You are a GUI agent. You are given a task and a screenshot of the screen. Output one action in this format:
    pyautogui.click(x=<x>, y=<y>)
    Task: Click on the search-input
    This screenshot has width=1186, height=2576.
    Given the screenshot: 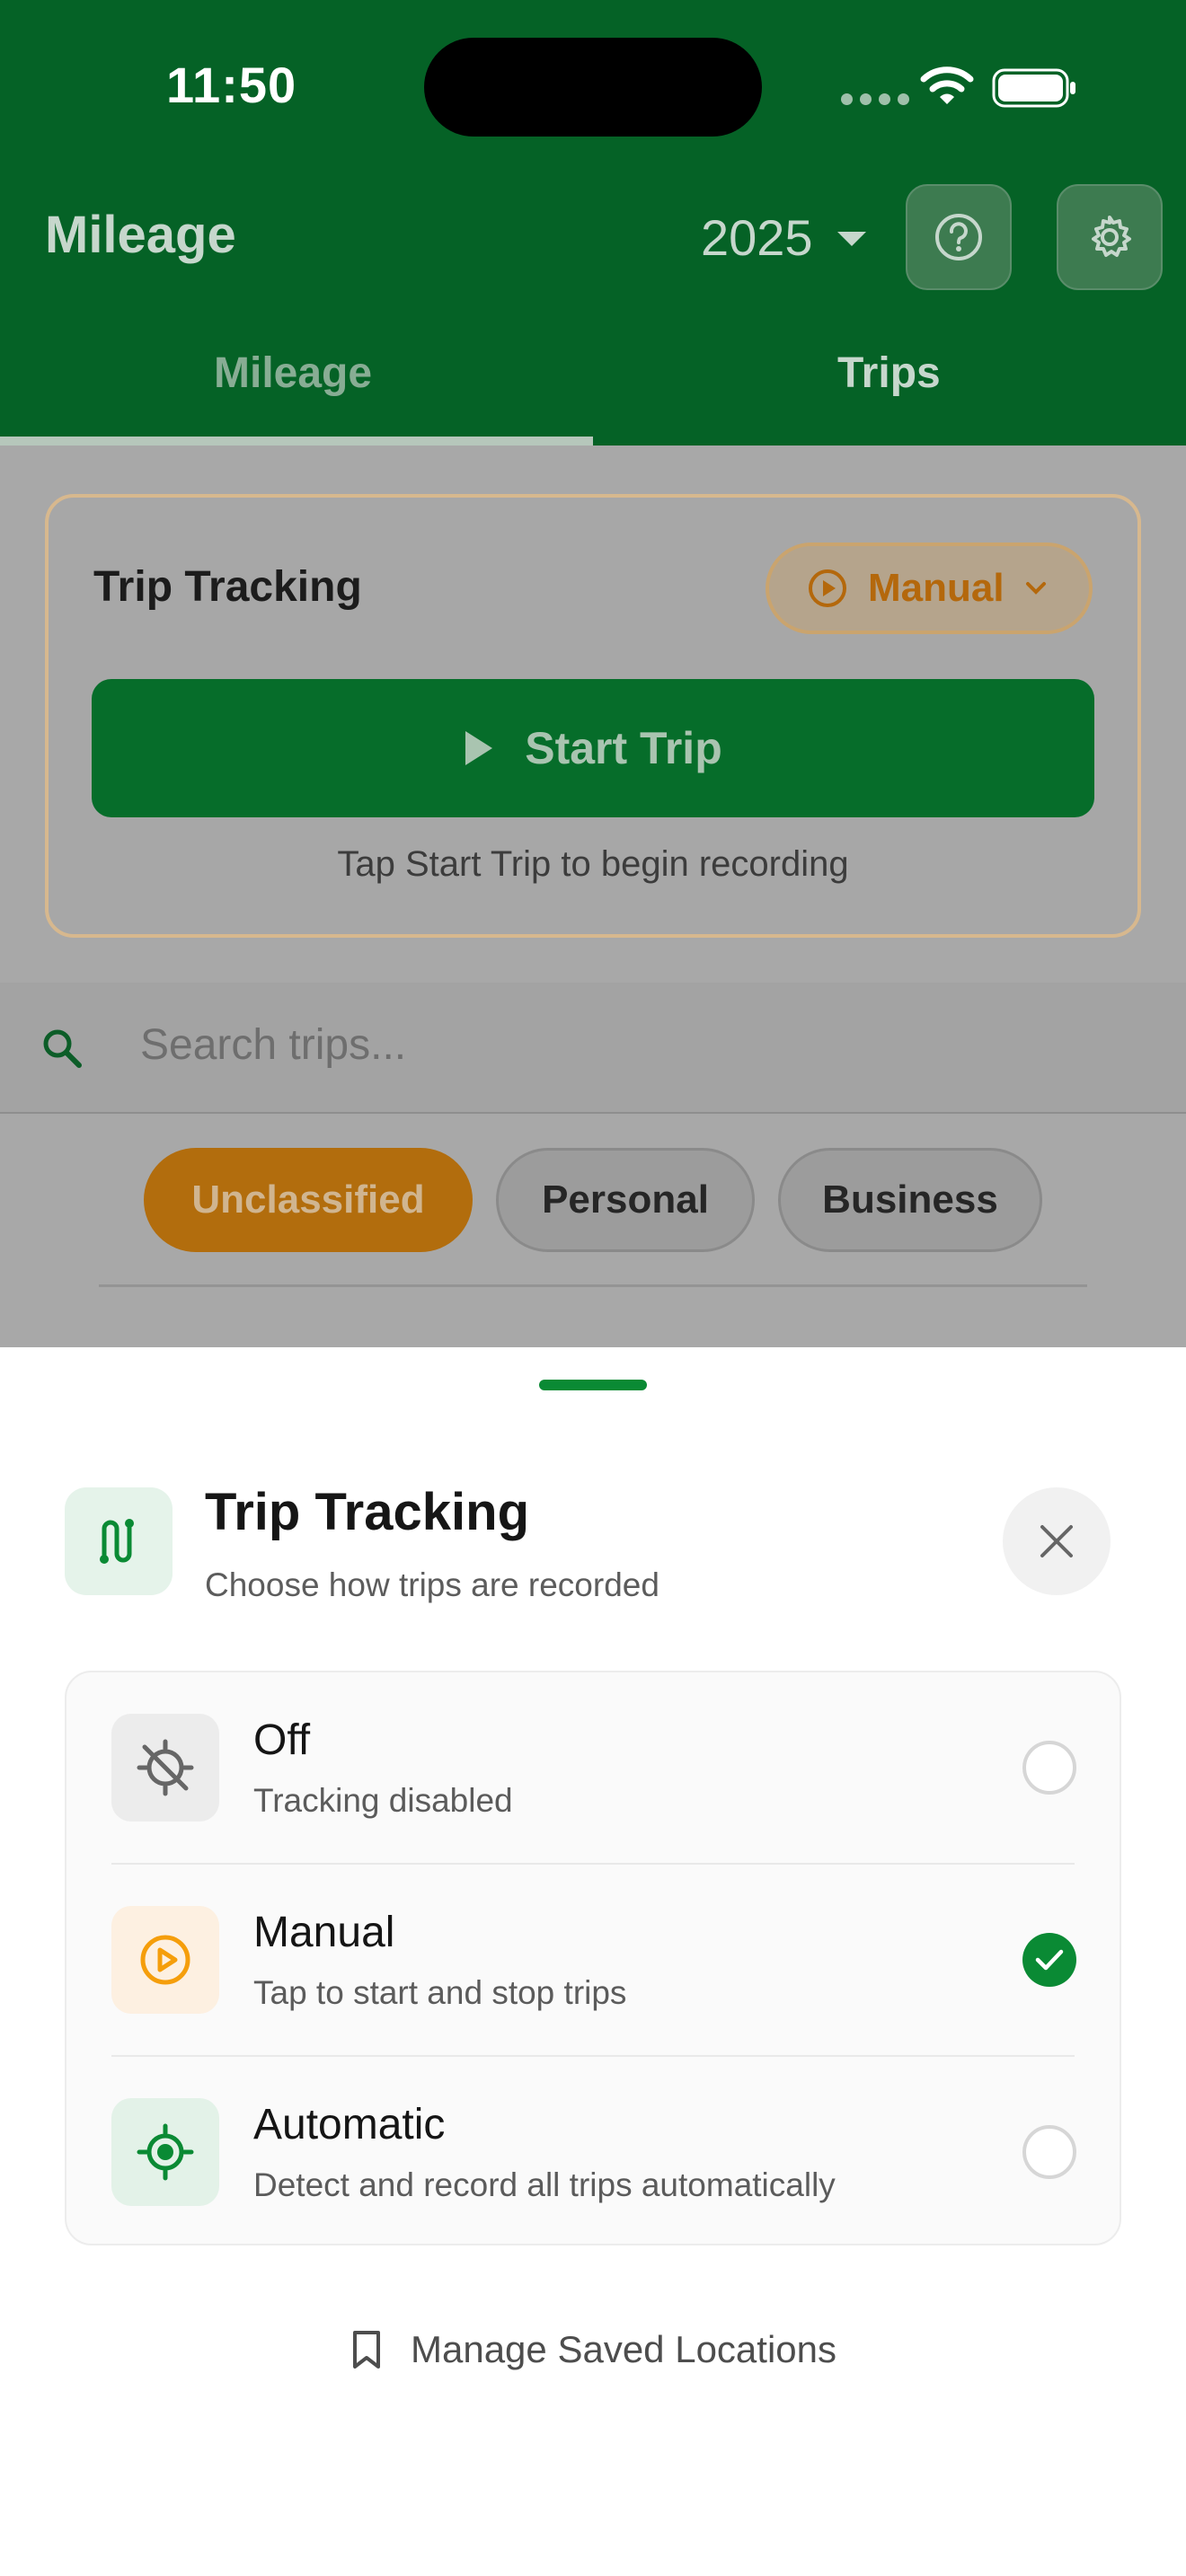 What is the action you would take?
    pyautogui.click(x=544, y=1045)
    